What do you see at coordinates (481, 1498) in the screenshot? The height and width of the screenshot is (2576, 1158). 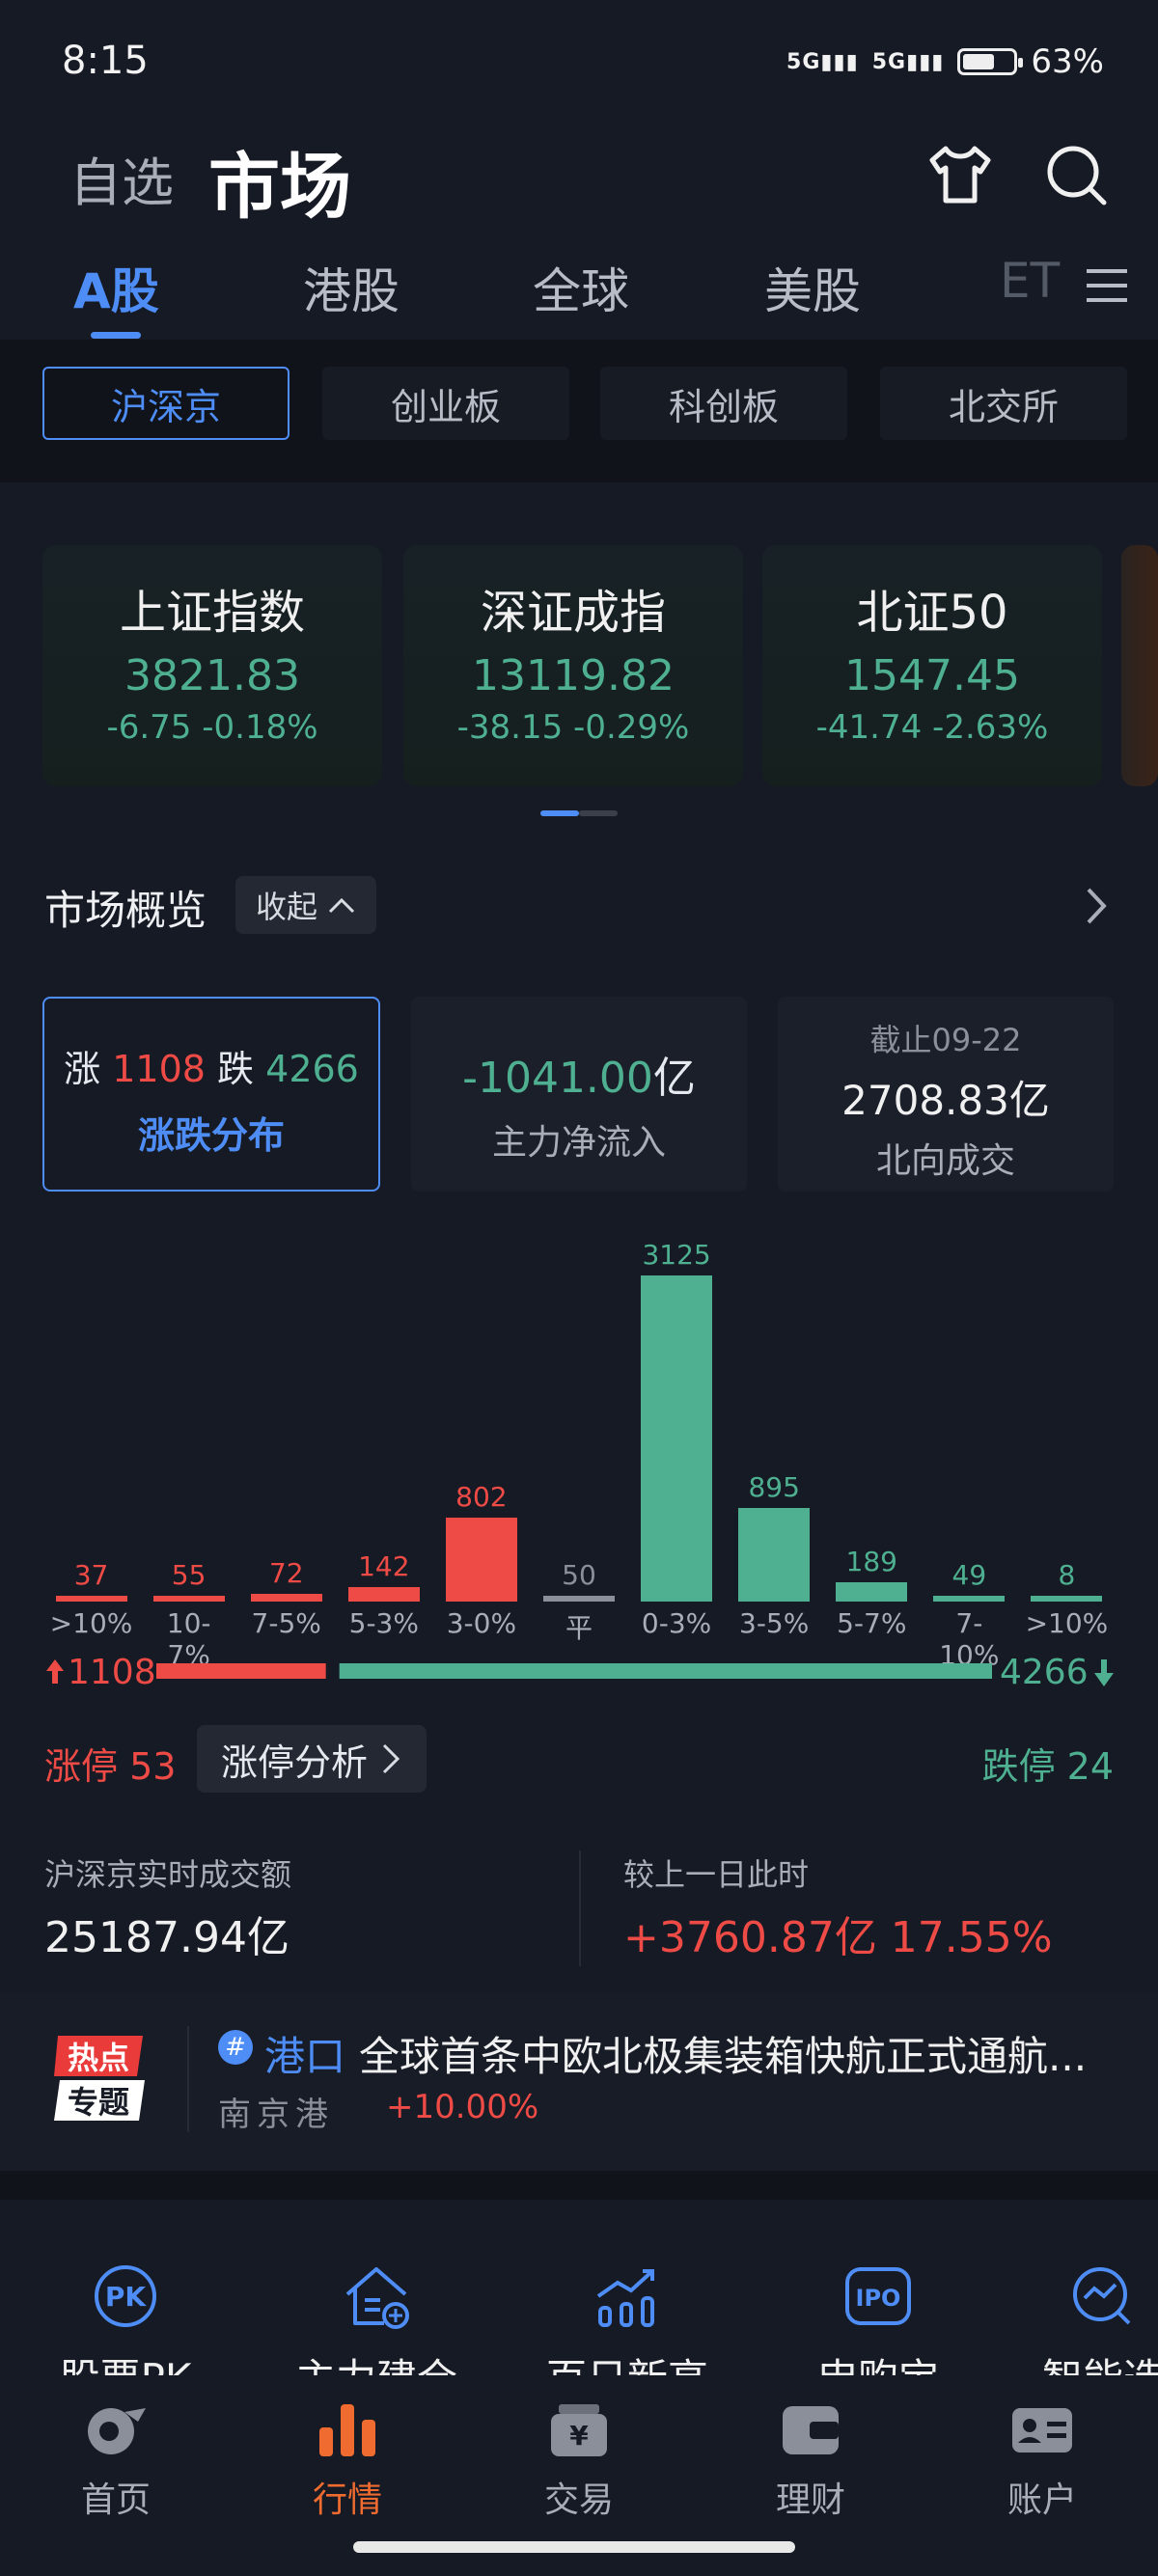 I see `chart-bar-value: 802` at bounding box center [481, 1498].